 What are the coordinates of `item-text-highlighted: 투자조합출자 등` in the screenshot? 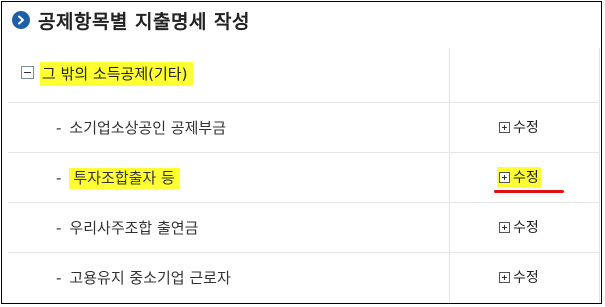 It's located at (124, 178).